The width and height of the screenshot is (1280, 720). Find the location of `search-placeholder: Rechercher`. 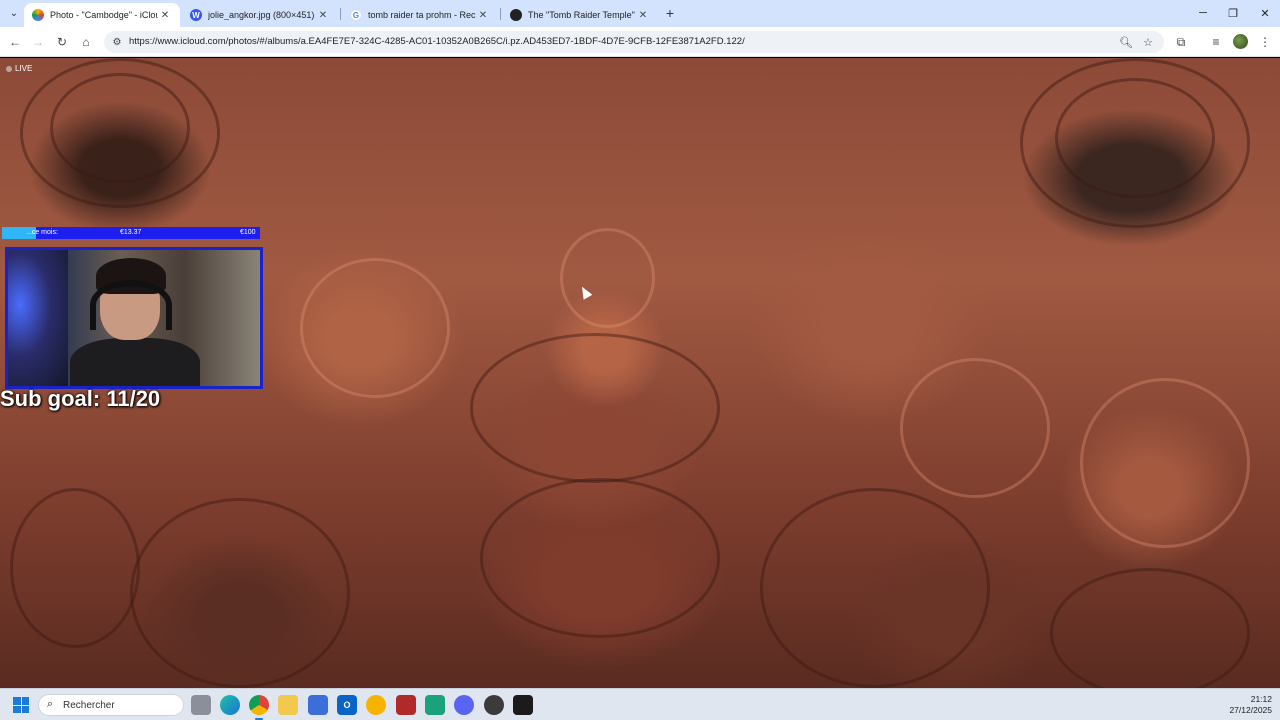

search-placeholder: Rechercher is located at coordinates (89, 705).